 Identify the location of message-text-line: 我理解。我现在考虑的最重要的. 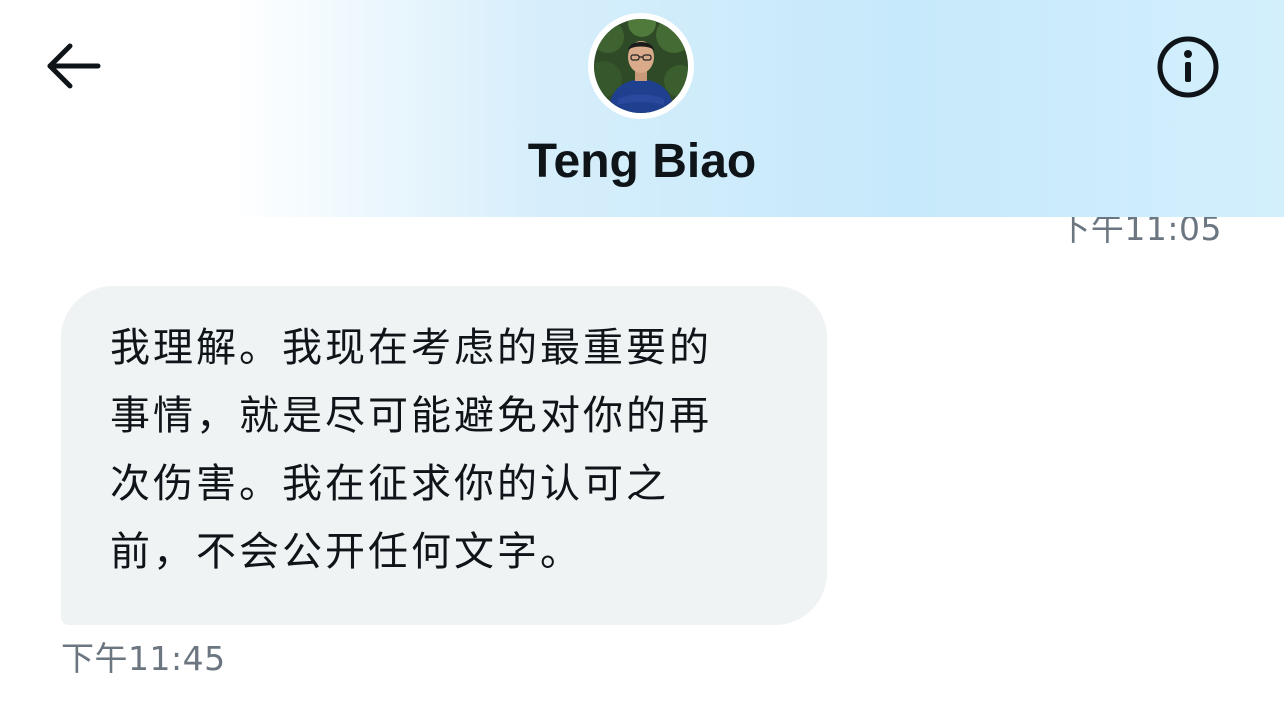
(411, 348).